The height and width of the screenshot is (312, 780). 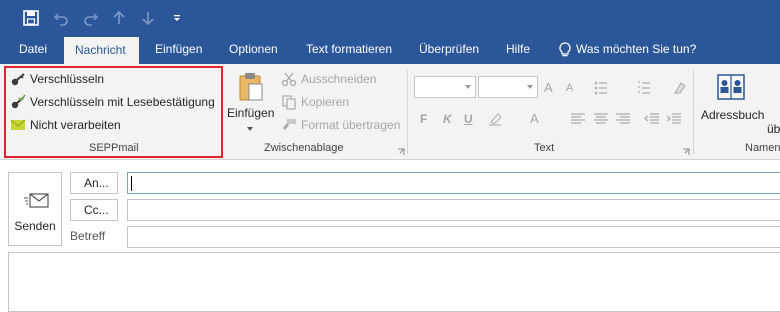 What do you see at coordinates (445, 87) in the screenshot?
I see `font-name-dropdown` at bounding box center [445, 87].